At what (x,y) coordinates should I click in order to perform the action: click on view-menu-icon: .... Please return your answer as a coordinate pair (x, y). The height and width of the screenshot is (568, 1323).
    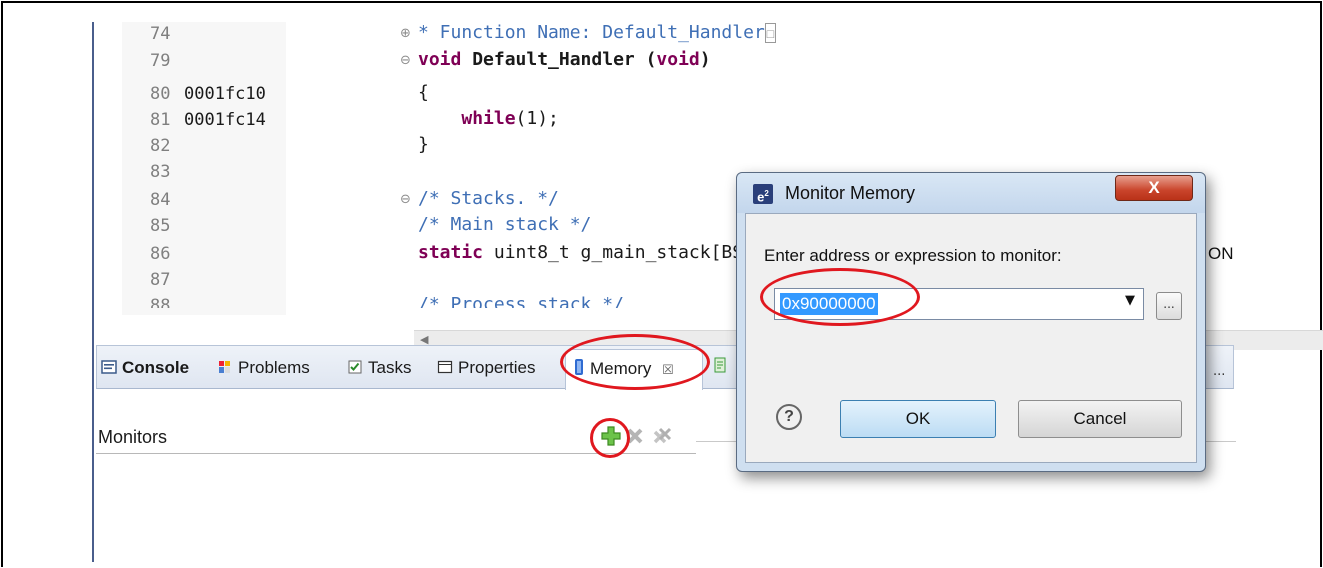
    Looking at the image, I should click on (1219, 371).